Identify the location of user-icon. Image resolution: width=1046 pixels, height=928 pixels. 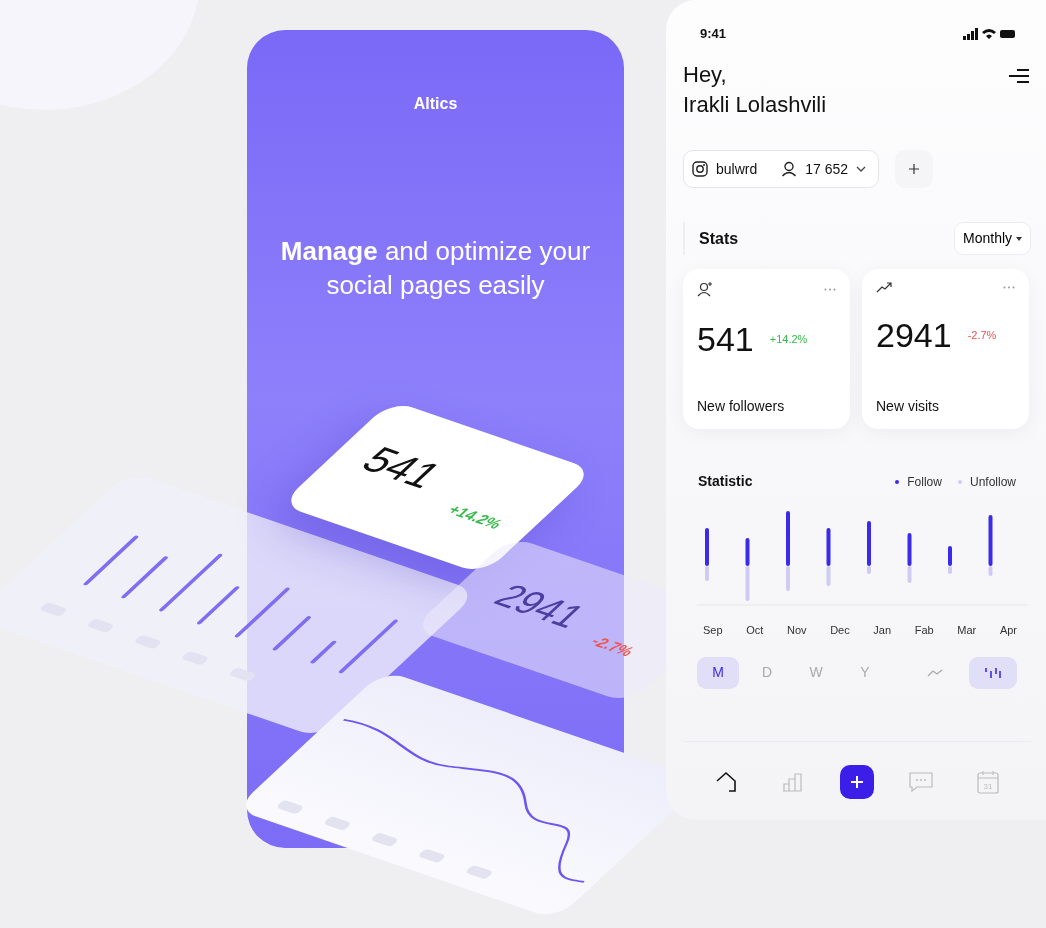
(789, 169).